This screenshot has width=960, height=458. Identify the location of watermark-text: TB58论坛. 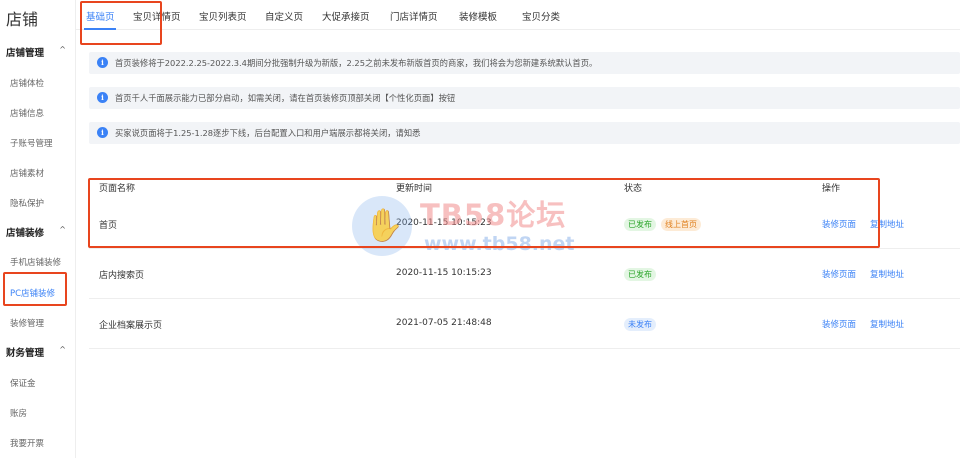
(493, 215).